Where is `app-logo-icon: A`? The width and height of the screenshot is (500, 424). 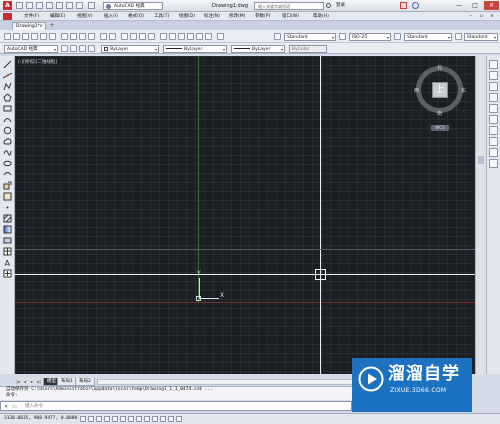
app-logo-icon: A is located at coordinates (7, 5).